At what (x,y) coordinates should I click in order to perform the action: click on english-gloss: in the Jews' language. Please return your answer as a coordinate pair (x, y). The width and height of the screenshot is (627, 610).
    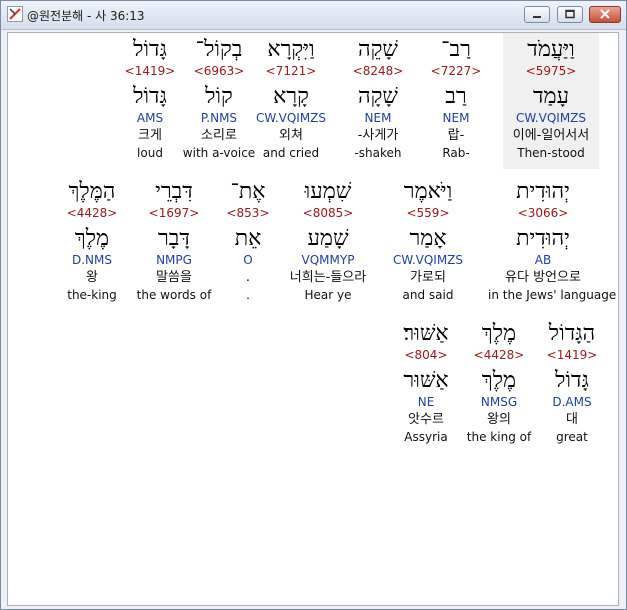
    Looking at the image, I should click on (552, 295).